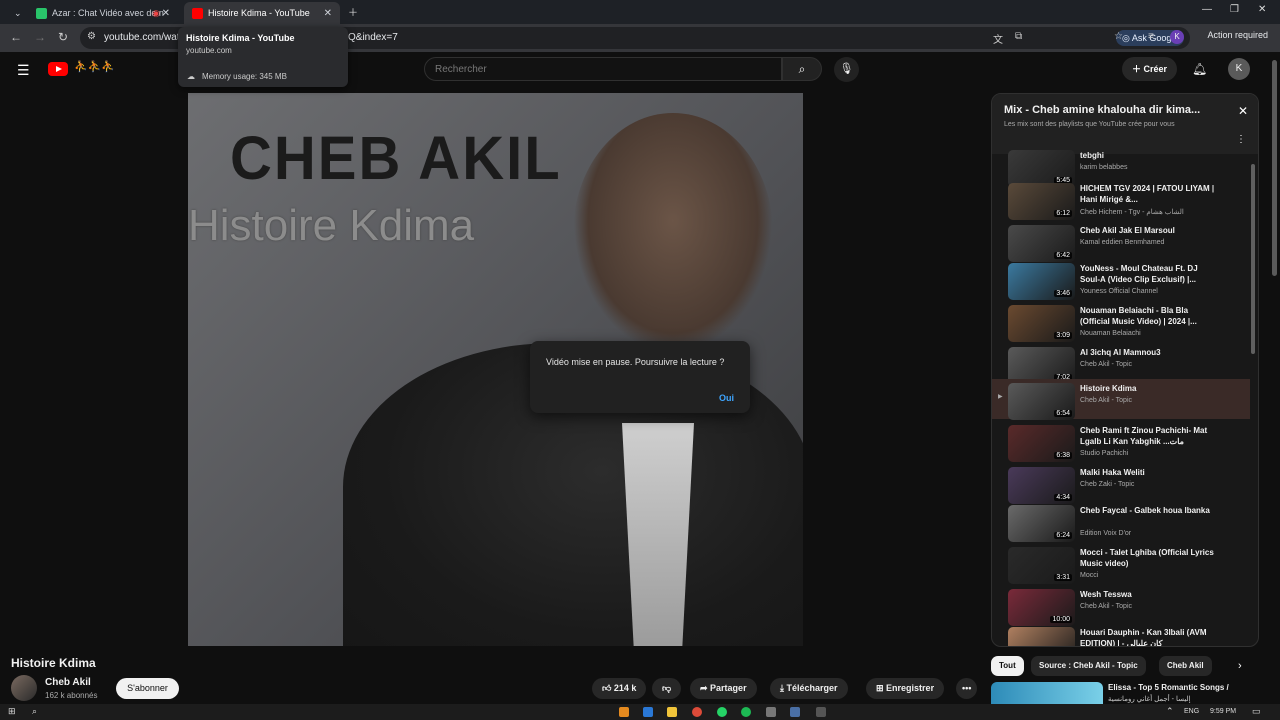  Describe the element at coordinates (58, 69) in the screenshot. I see `youtube-logo-icon` at that location.